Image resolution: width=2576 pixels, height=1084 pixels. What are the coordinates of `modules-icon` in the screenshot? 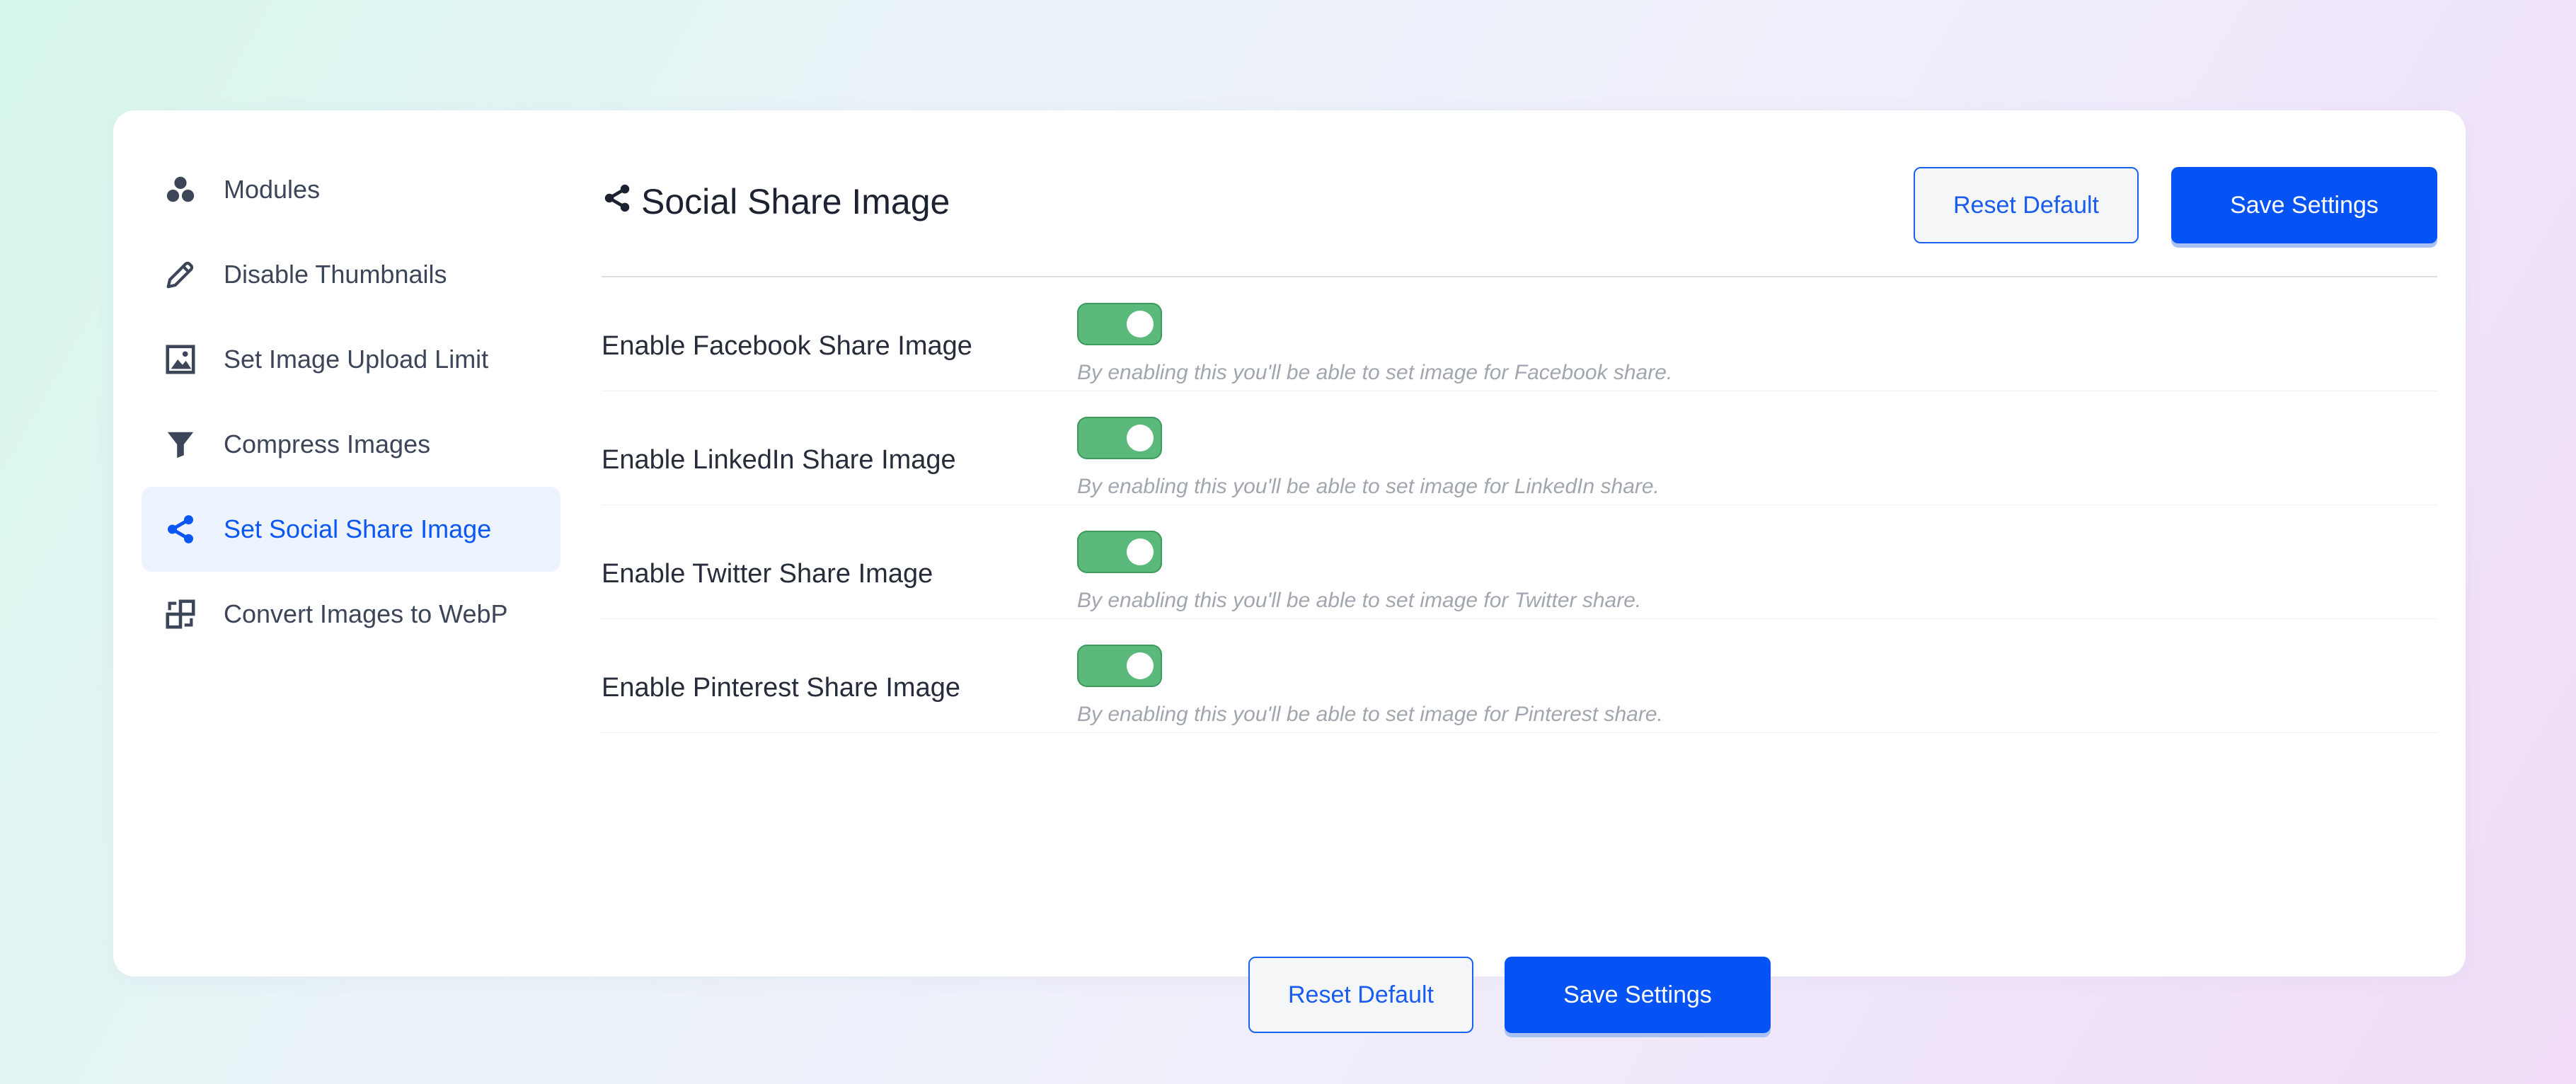 It's located at (181, 189).